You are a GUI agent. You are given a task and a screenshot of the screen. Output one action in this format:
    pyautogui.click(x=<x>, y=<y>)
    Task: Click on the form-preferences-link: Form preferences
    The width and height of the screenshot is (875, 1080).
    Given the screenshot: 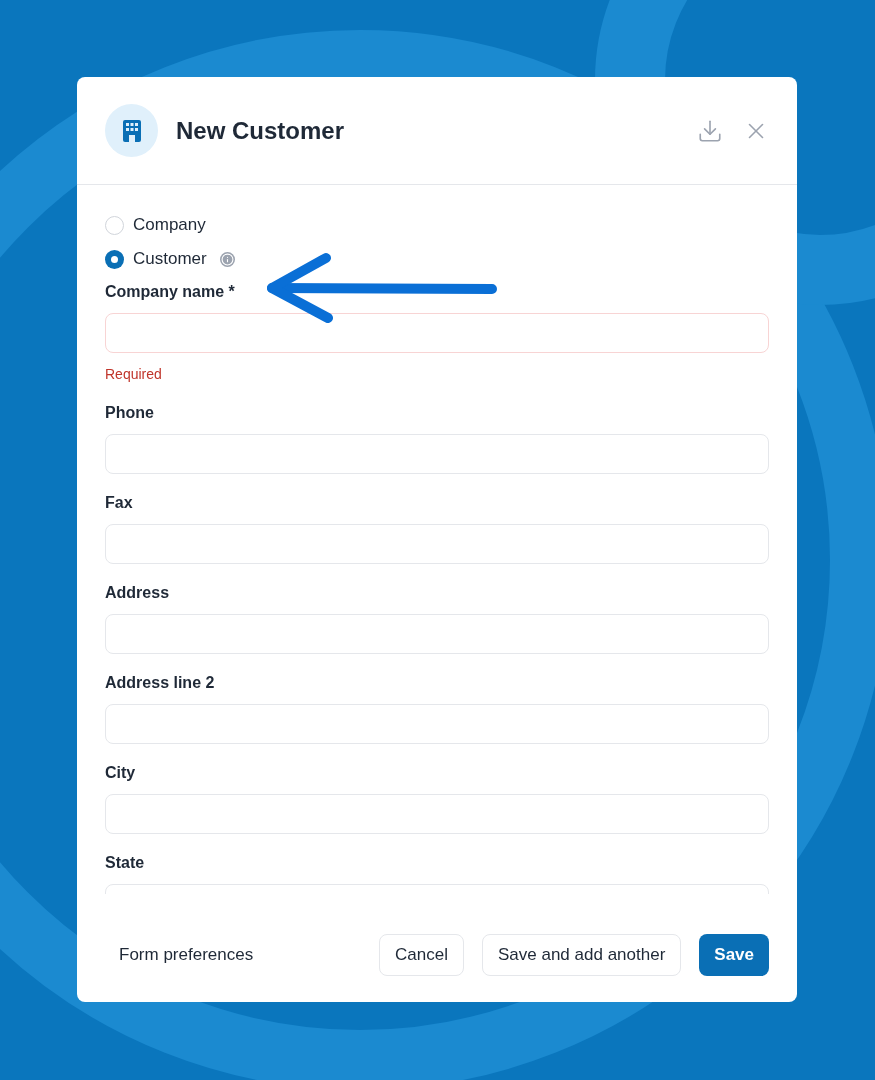 What is the action you would take?
    pyautogui.click(x=186, y=955)
    